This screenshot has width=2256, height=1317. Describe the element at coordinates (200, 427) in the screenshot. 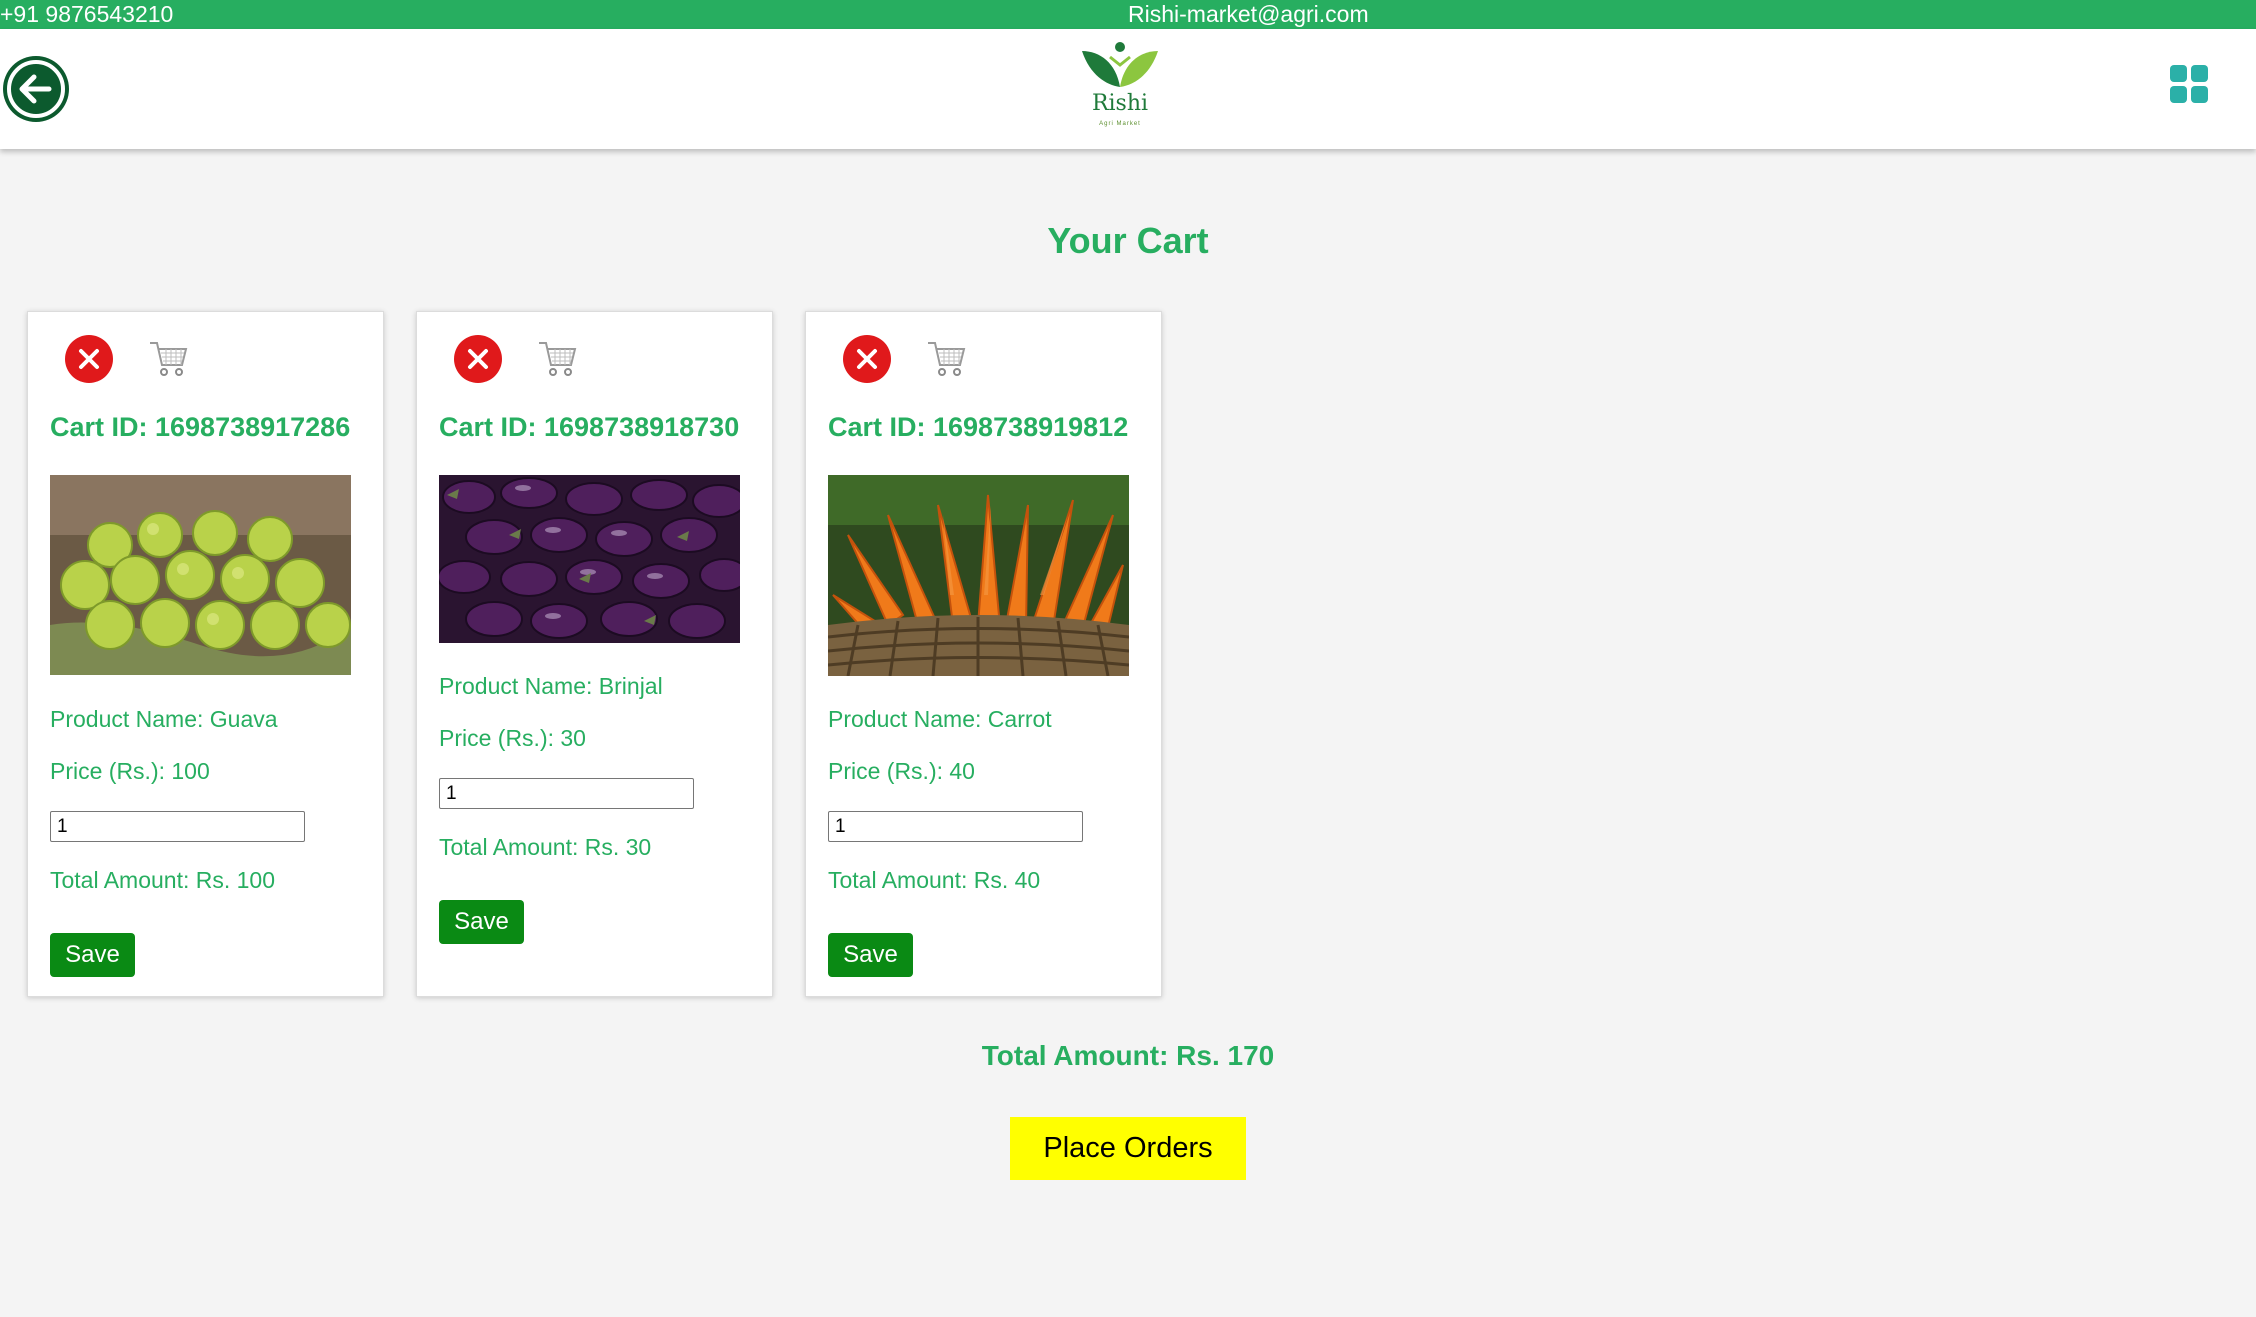

I see `cart-id: Cart ID: 1698738917286` at that location.